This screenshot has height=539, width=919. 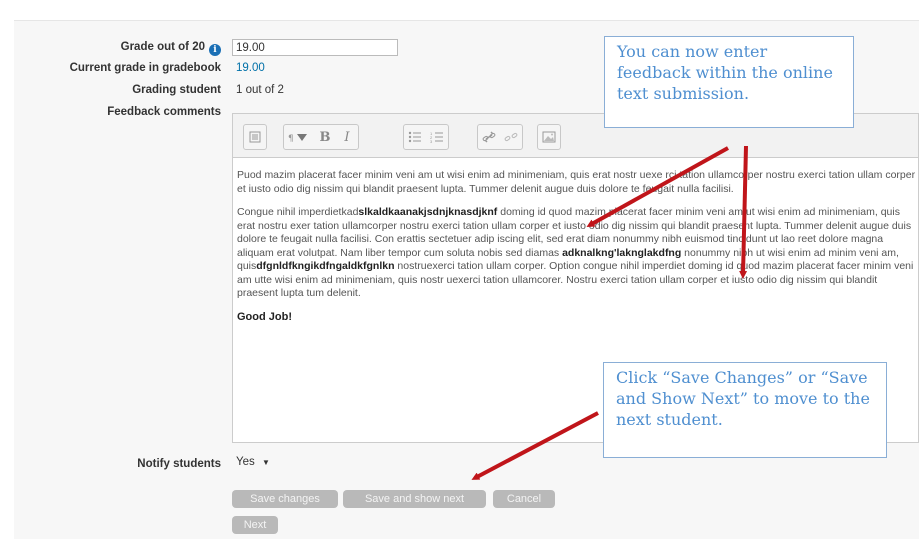 I want to click on grade-label: Grade out of 20 i, so click(x=171, y=48).